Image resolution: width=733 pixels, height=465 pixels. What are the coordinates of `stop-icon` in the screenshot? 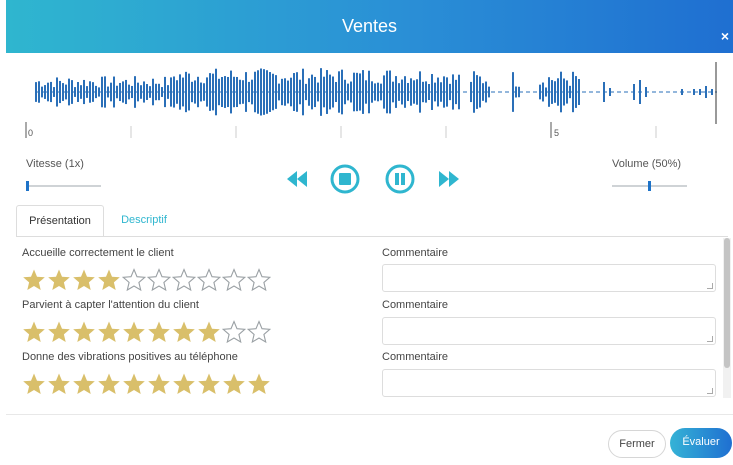 It's located at (345, 179).